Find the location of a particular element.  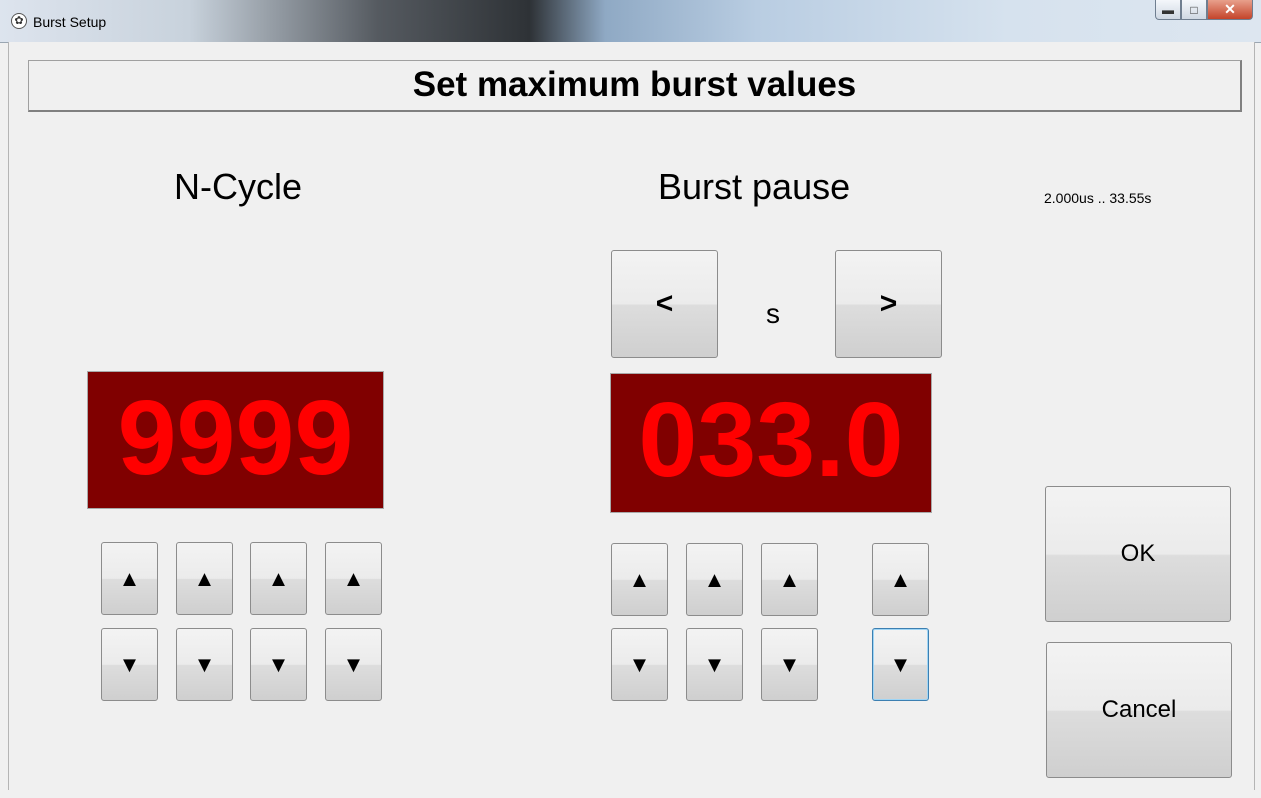

header-title: Set maximum burst values is located at coordinates (635, 86).